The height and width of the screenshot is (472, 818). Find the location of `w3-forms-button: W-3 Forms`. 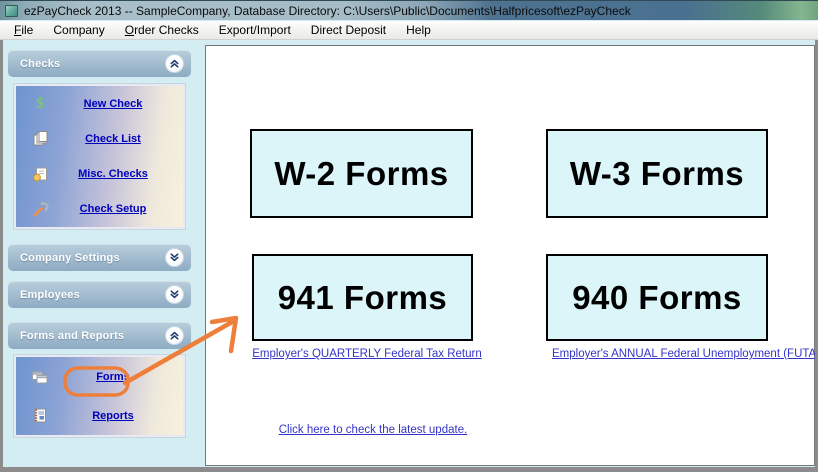

w3-forms-button: W-3 Forms is located at coordinates (657, 173).